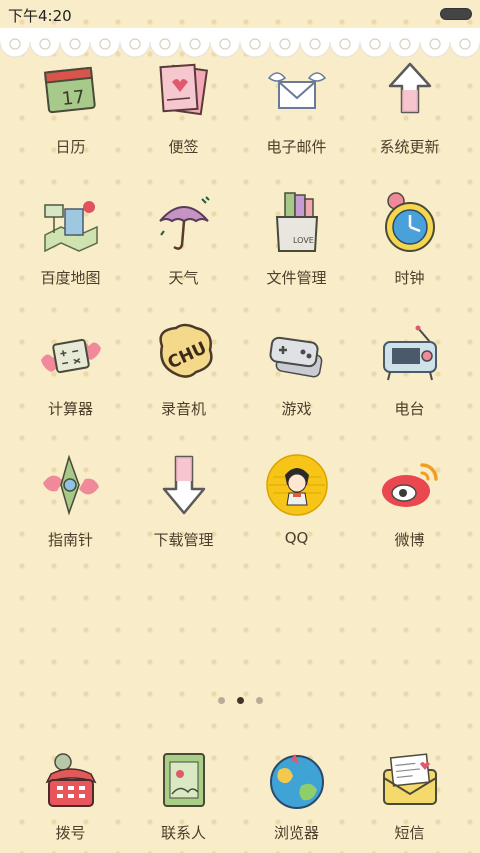 The height and width of the screenshot is (853, 480). What do you see at coordinates (70, 385) in the screenshot?
I see `app-calculator: 计算器` at bounding box center [70, 385].